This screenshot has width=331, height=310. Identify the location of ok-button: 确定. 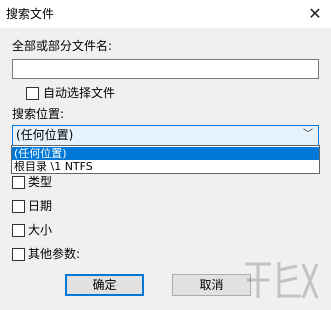
(104, 285).